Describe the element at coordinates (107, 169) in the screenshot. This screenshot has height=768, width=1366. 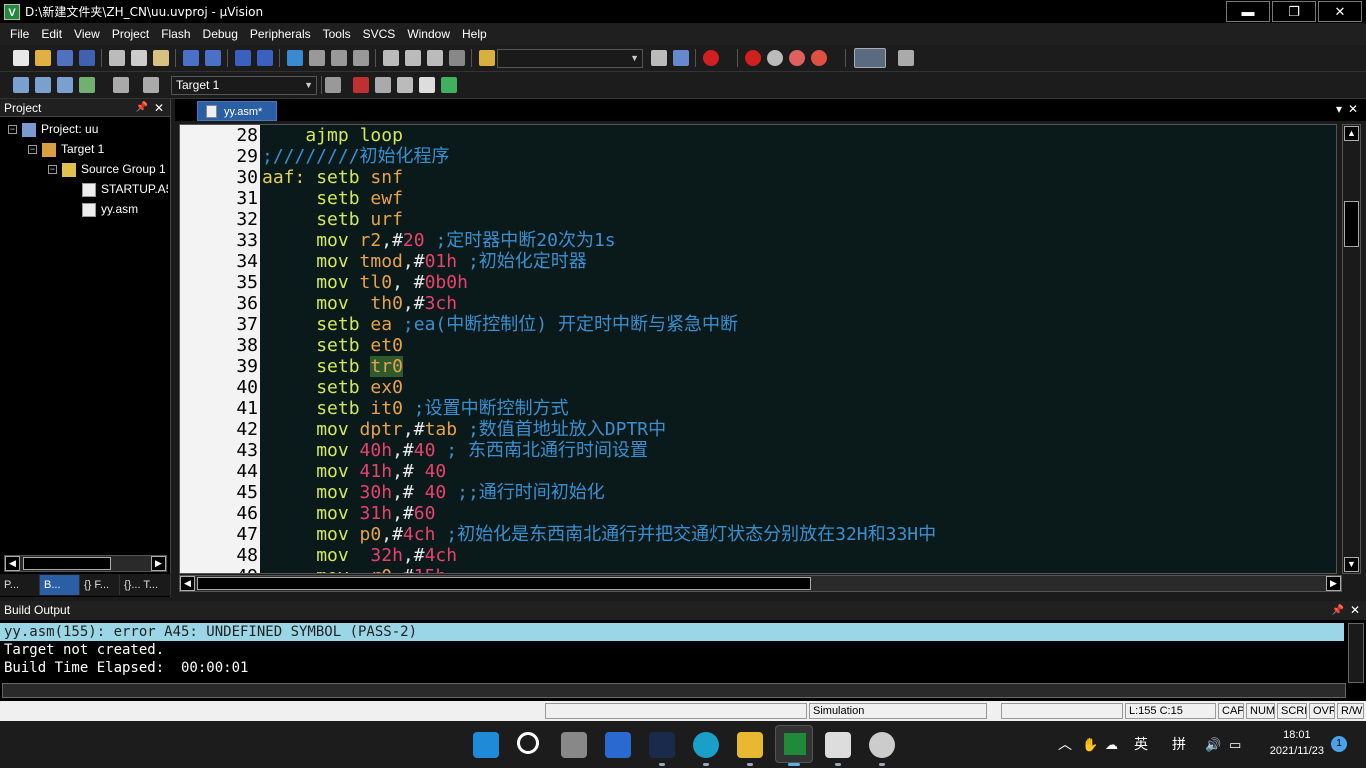
I see `tree-item-source-group: − Source Group 1` at that location.